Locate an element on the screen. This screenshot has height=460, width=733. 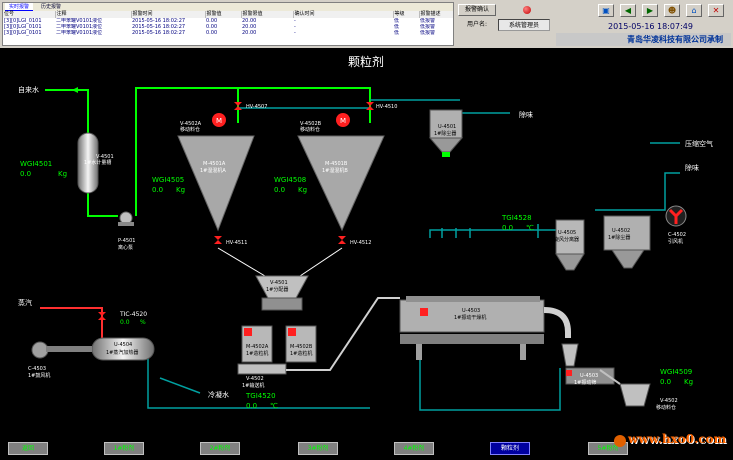
dryer-tag: U-4503 is located at coordinates (471, 311).